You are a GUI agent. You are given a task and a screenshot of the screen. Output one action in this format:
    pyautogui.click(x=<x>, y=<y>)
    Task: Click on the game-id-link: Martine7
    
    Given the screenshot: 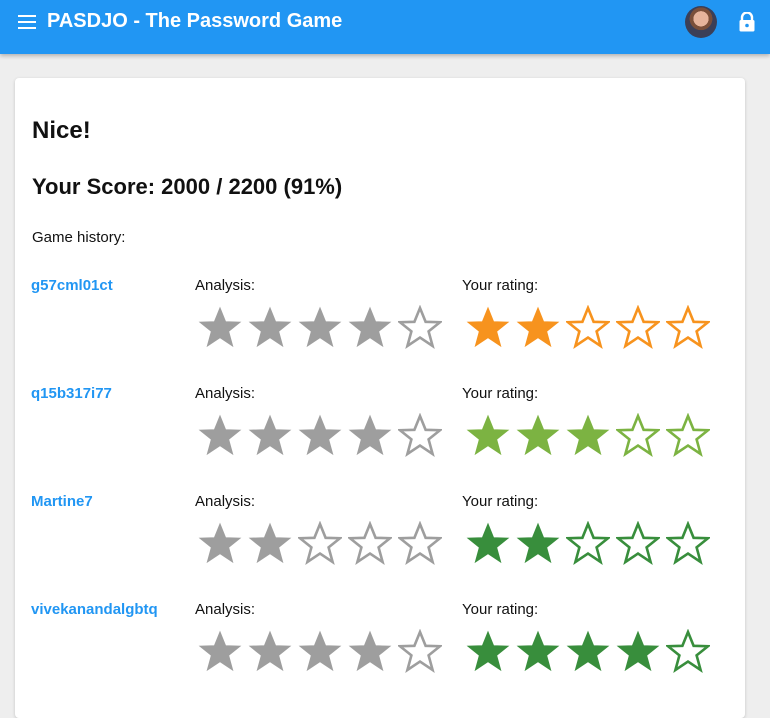 What is the action you would take?
    pyautogui.click(x=62, y=501)
    